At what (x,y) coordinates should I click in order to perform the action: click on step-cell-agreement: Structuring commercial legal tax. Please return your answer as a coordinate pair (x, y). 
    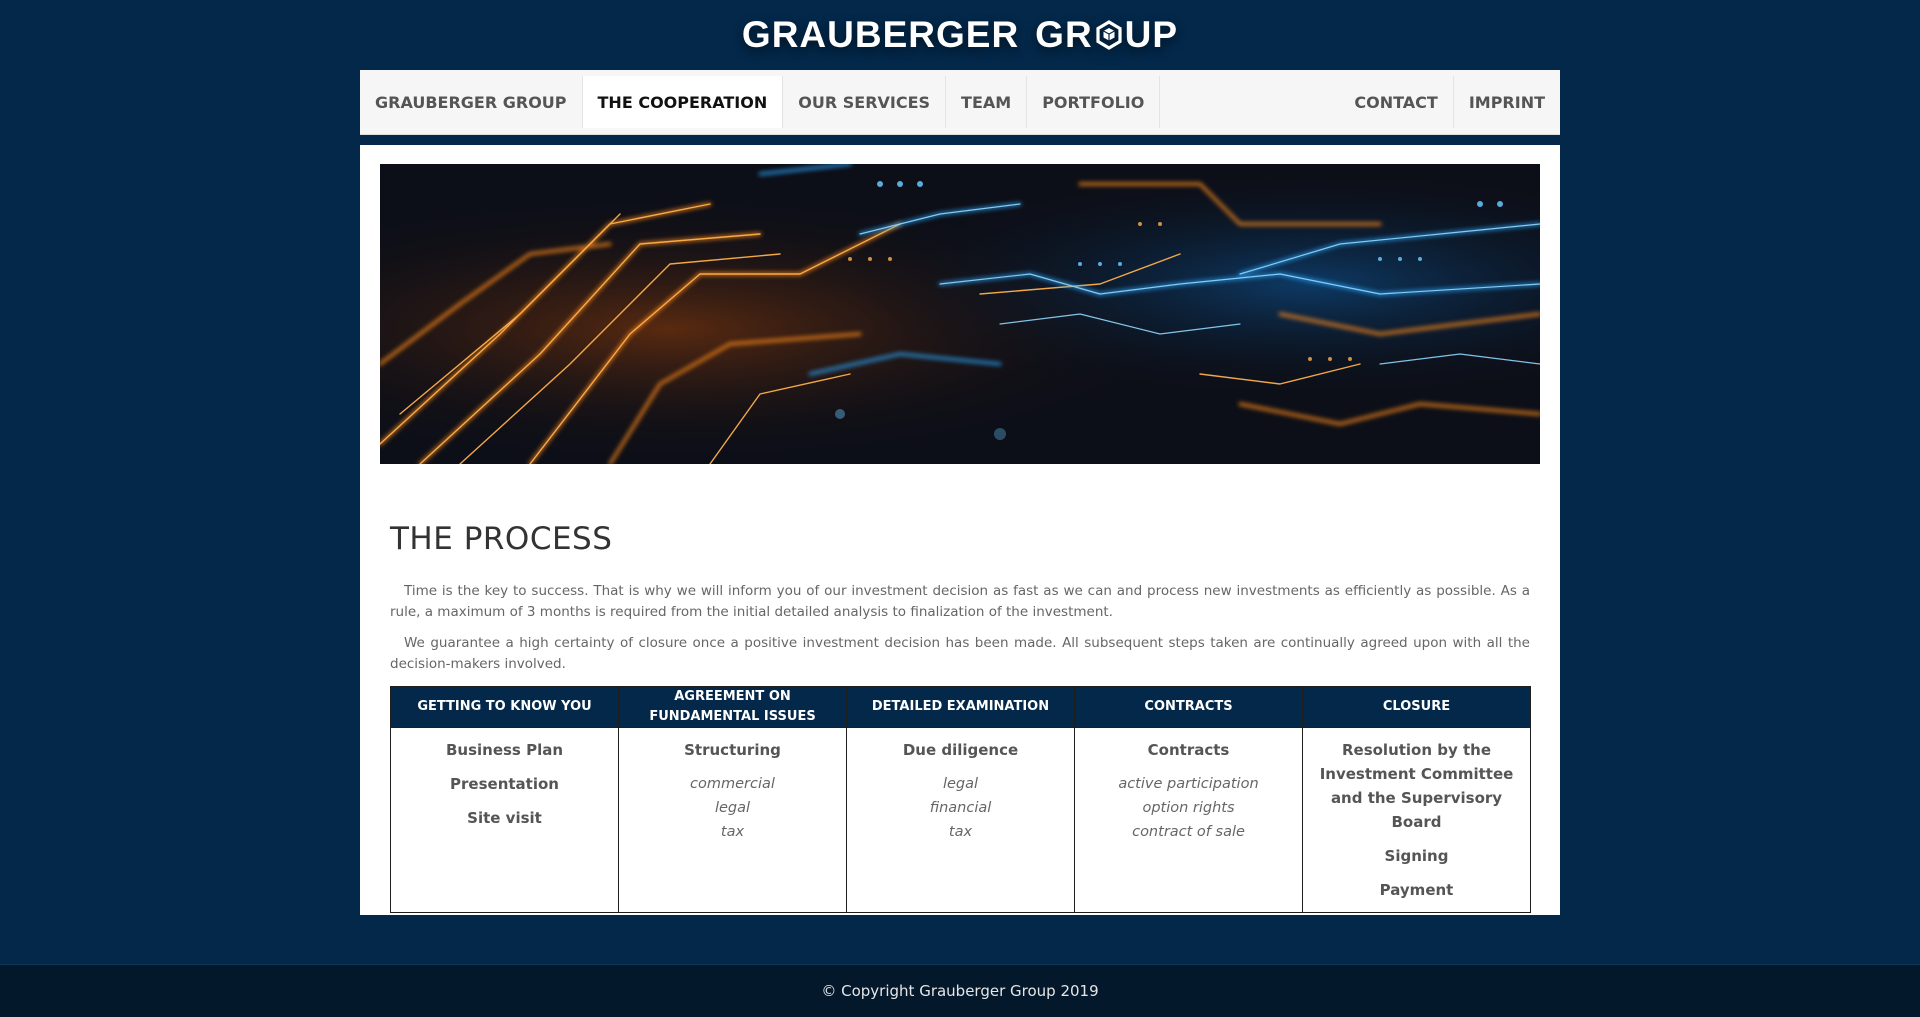
    Looking at the image, I should click on (732, 820).